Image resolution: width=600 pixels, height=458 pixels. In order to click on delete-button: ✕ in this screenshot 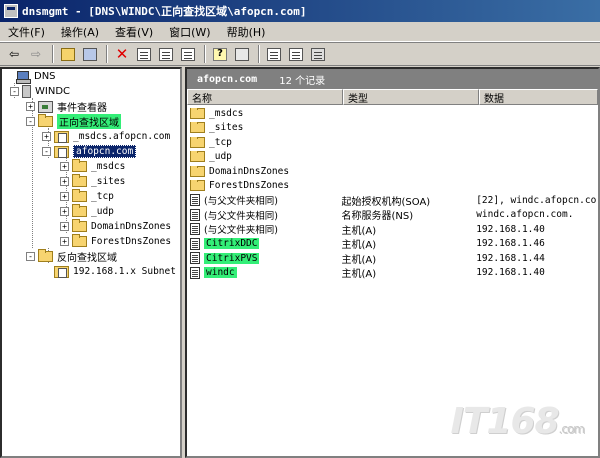, I will do `click(122, 54)`.